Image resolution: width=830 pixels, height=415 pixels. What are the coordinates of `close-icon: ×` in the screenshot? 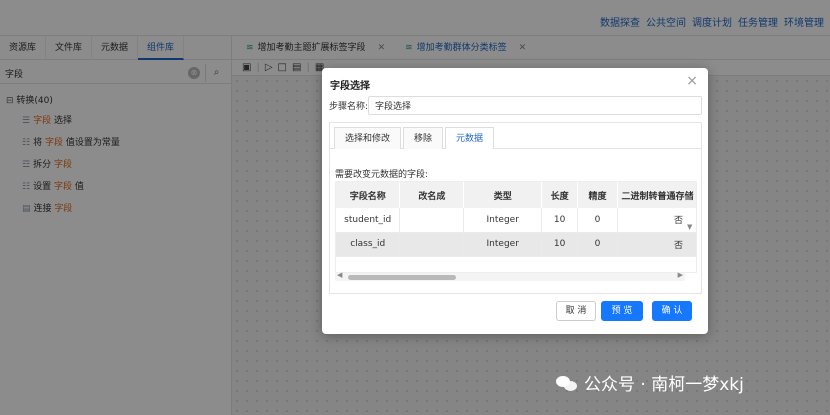 It's located at (692, 81).